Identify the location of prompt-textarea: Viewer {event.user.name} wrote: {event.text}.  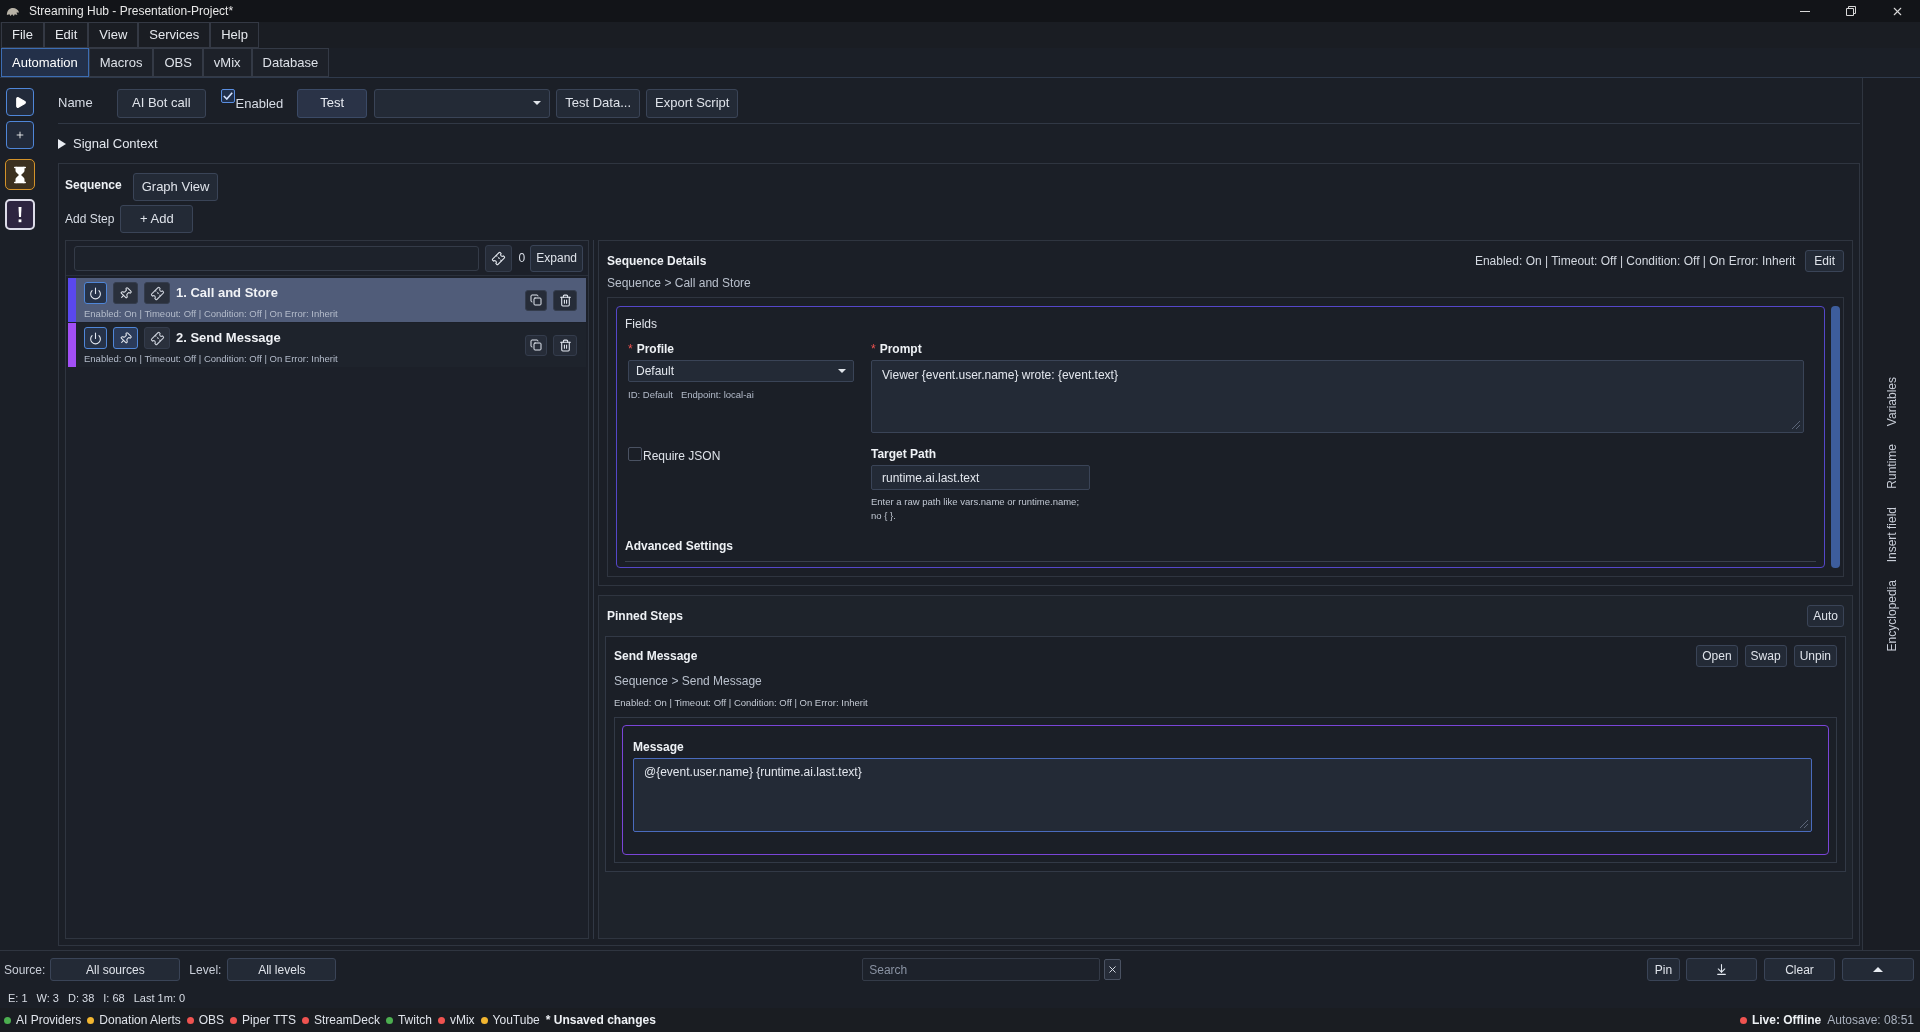
(1337, 396).